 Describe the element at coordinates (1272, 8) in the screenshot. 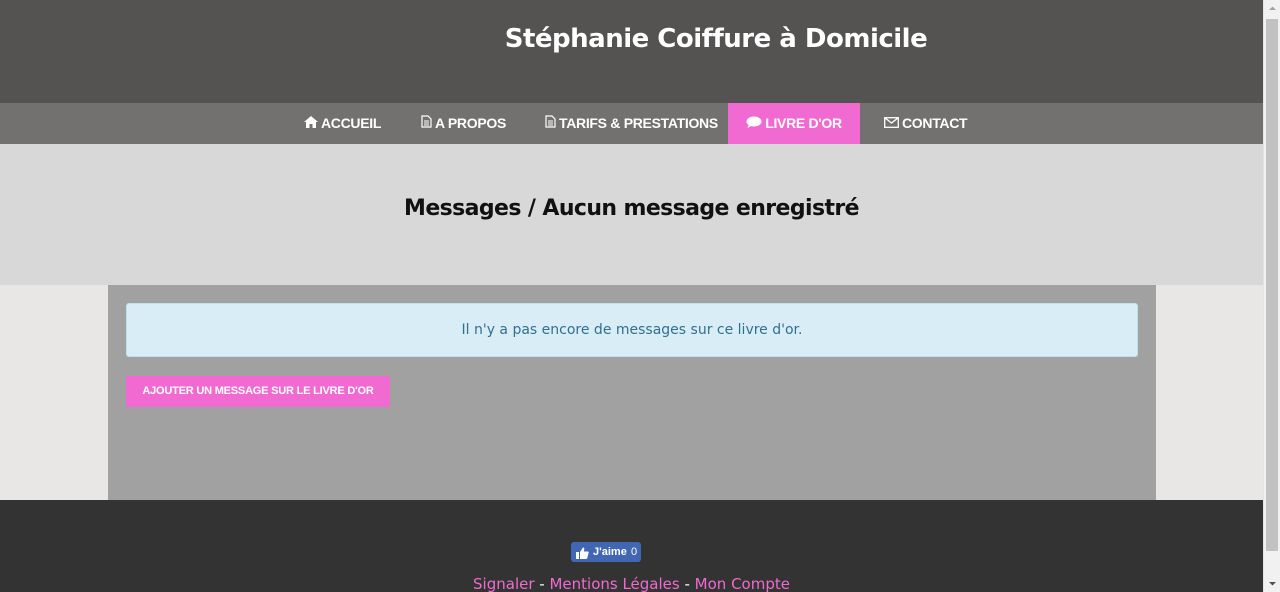

I see `scroll-up-arrow-icon` at that location.